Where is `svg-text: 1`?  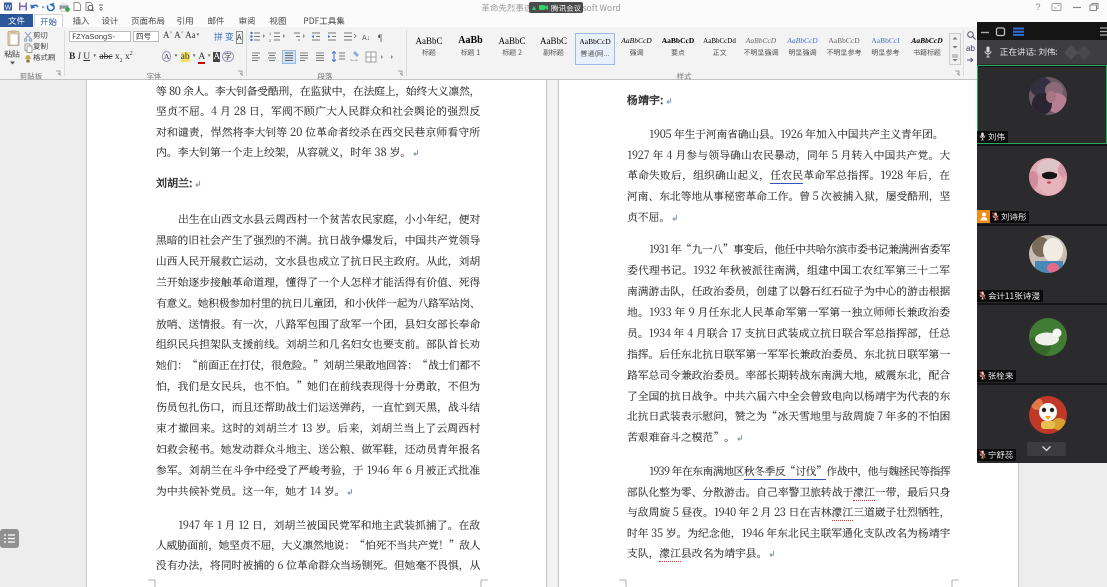 svg-text: 1 is located at coordinates (270, 33).